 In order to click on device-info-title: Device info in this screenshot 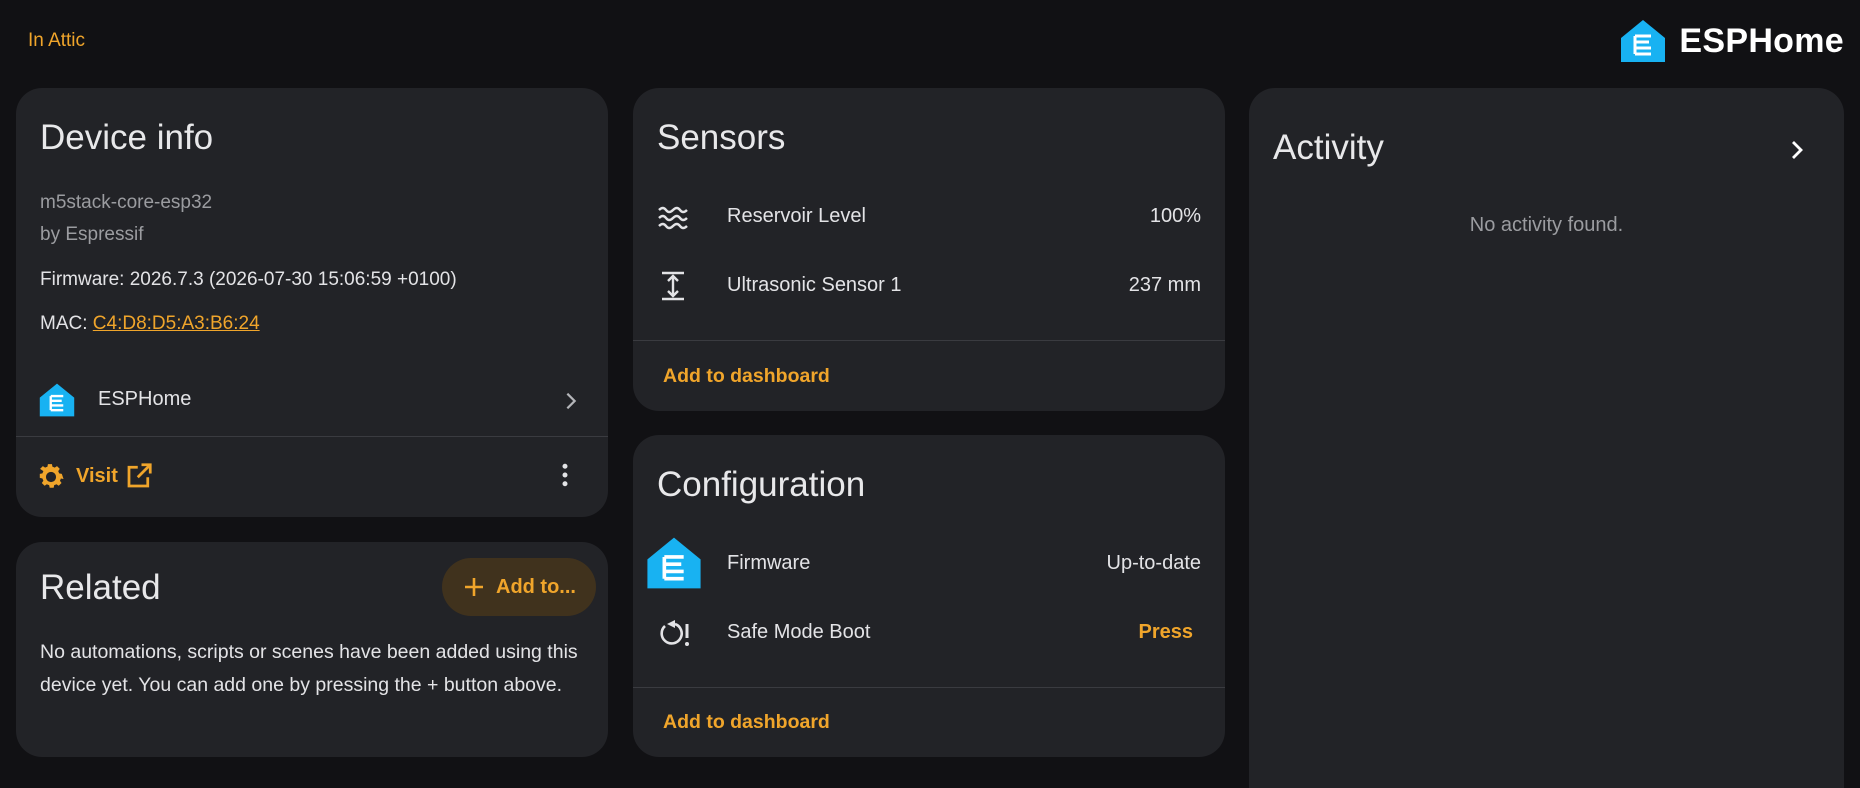, I will do `click(127, 137)`.